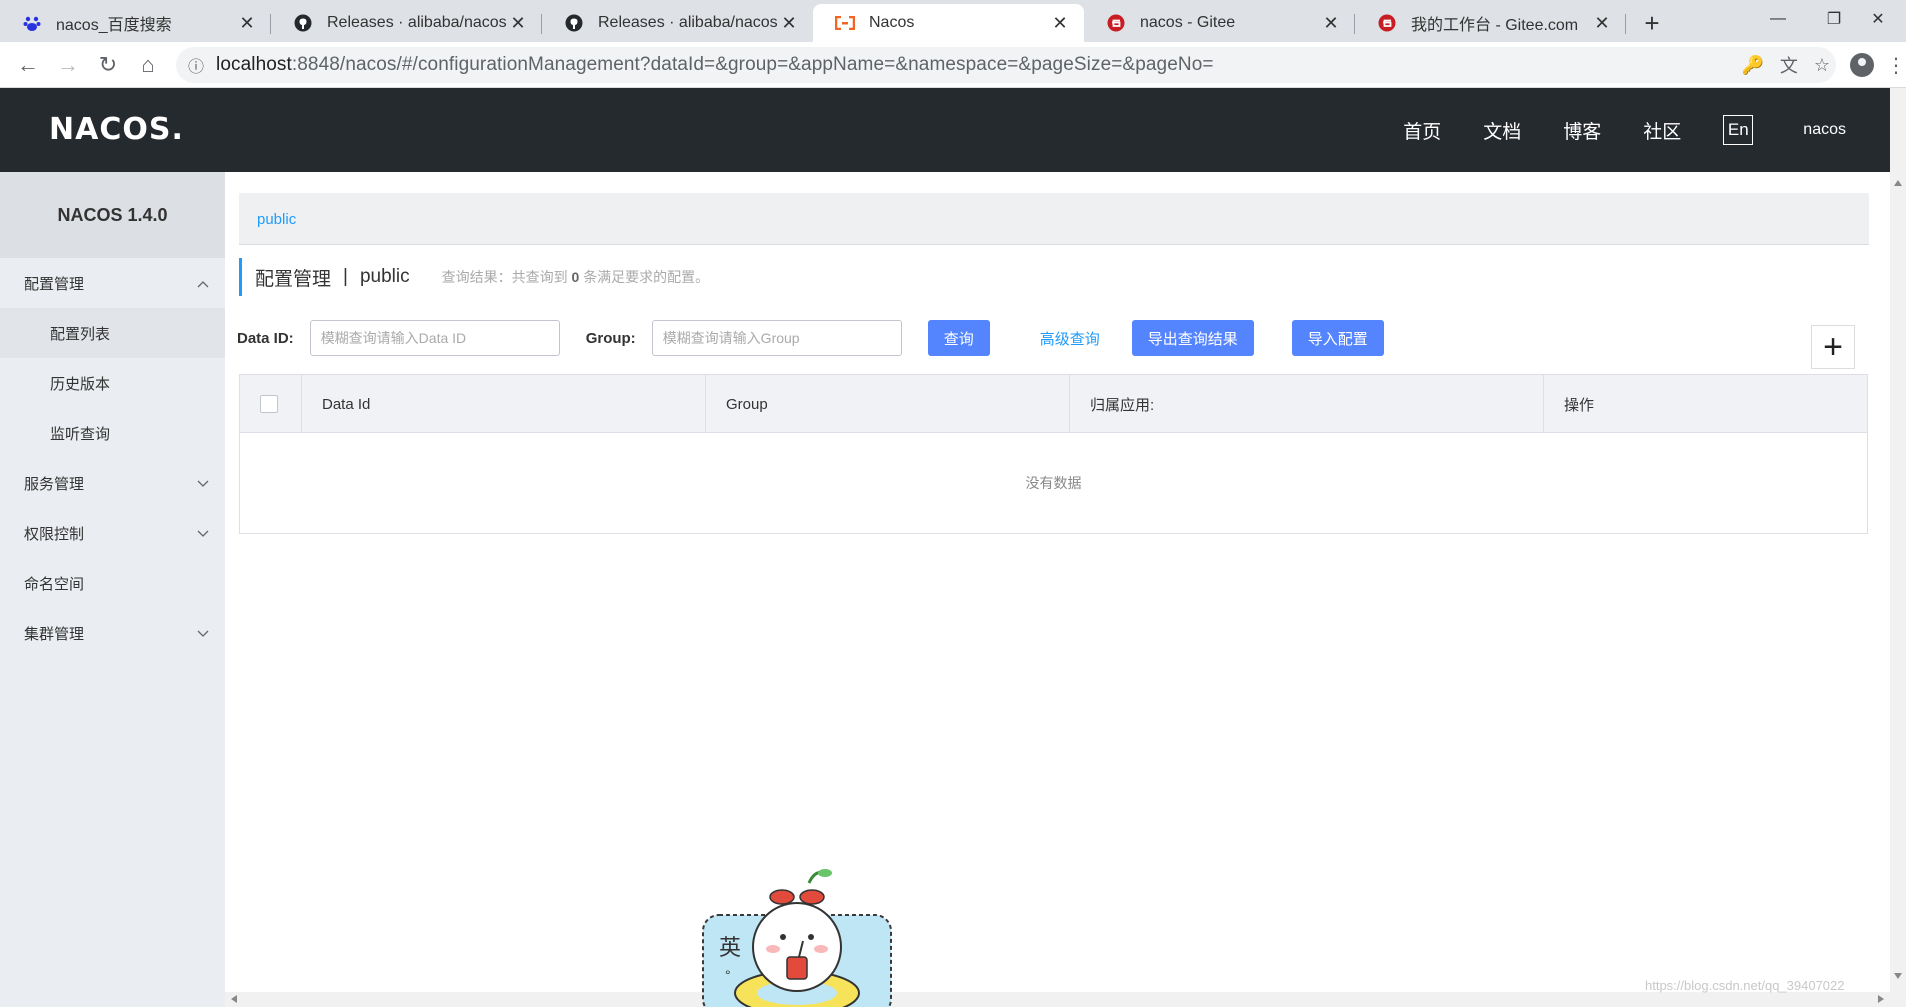 Image resolution: width=1906 pixels, height=1007 pixels. I want to click on empty-state: 没有数据, so click(1053, 483).